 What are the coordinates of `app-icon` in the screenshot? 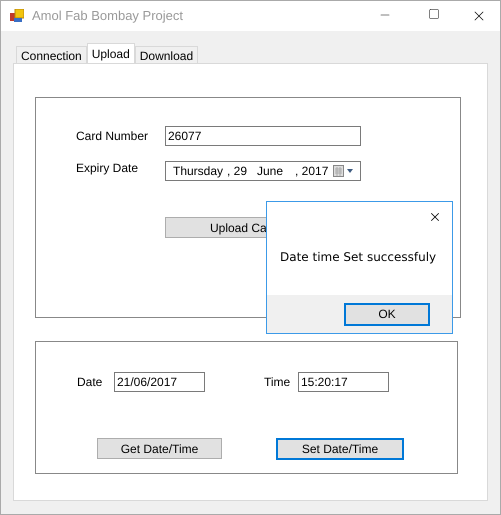 It's located at (17, 16).